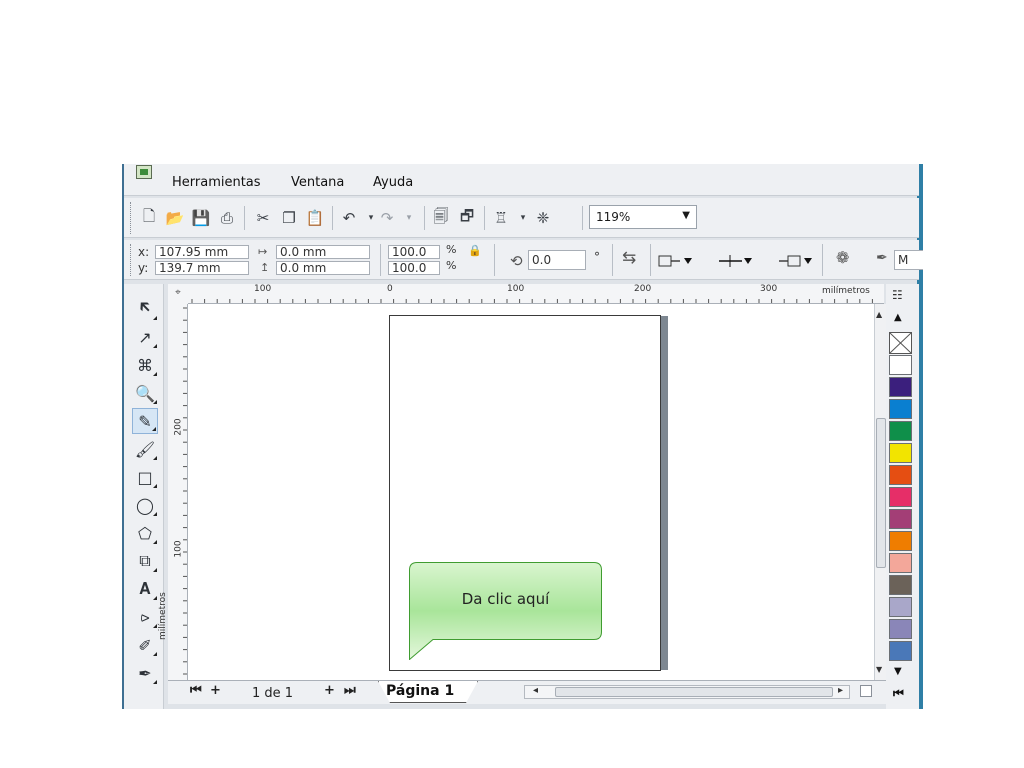  What do you see at coordinates (332, 218) in the screenshot?
I see `toolbar-separator` at bounding box center [332, 218].